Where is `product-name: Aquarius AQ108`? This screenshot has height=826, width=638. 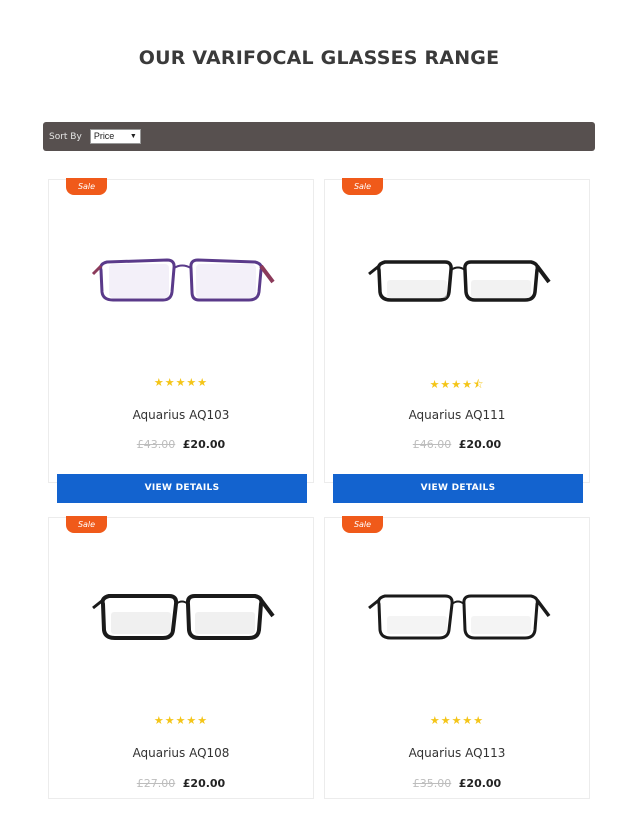 product-name: Aquarius AQ108 is located at coordinates (181, 753).